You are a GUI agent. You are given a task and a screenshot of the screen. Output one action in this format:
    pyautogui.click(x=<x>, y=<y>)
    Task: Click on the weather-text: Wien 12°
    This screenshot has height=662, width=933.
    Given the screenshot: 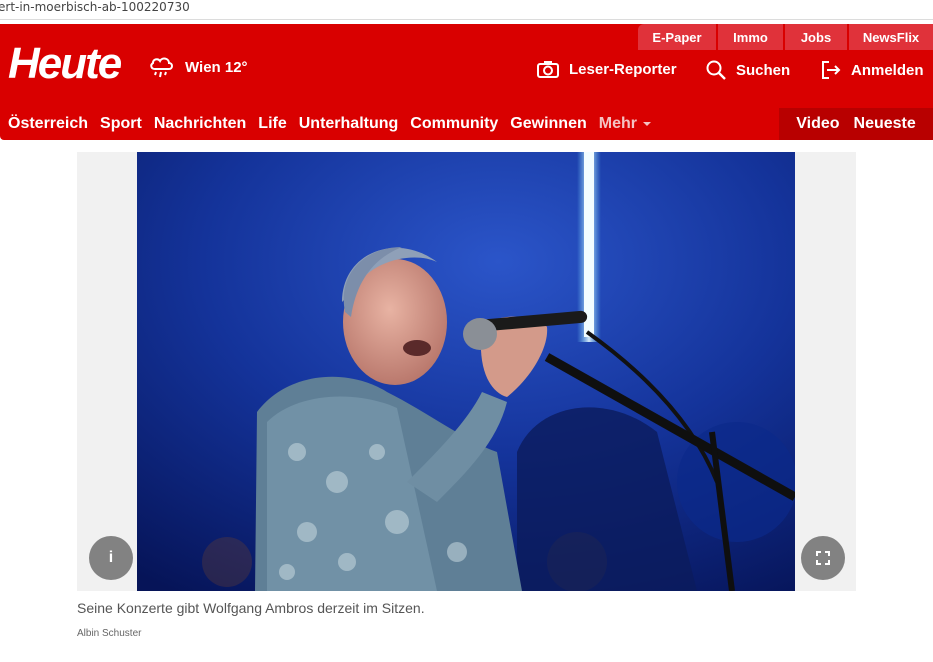 What is the action you would take?
    pyautogui.click(x=216, y=67)
    